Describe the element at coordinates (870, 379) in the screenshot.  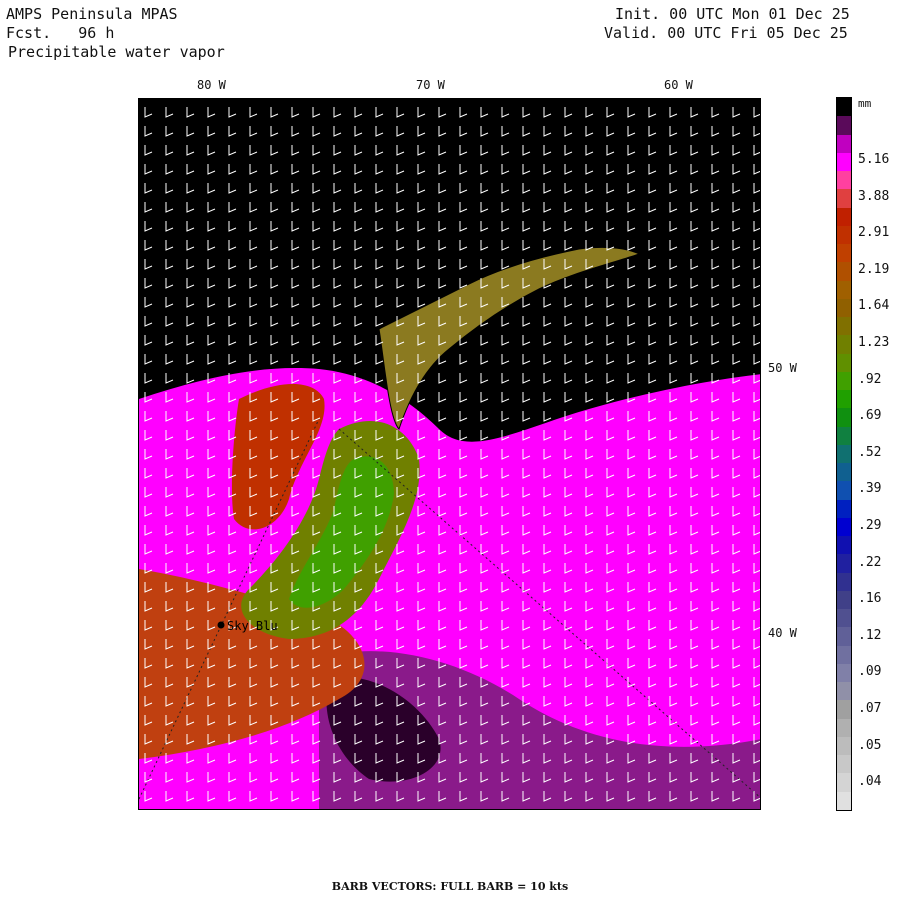
I see `colorbar-label: .92` at that location.